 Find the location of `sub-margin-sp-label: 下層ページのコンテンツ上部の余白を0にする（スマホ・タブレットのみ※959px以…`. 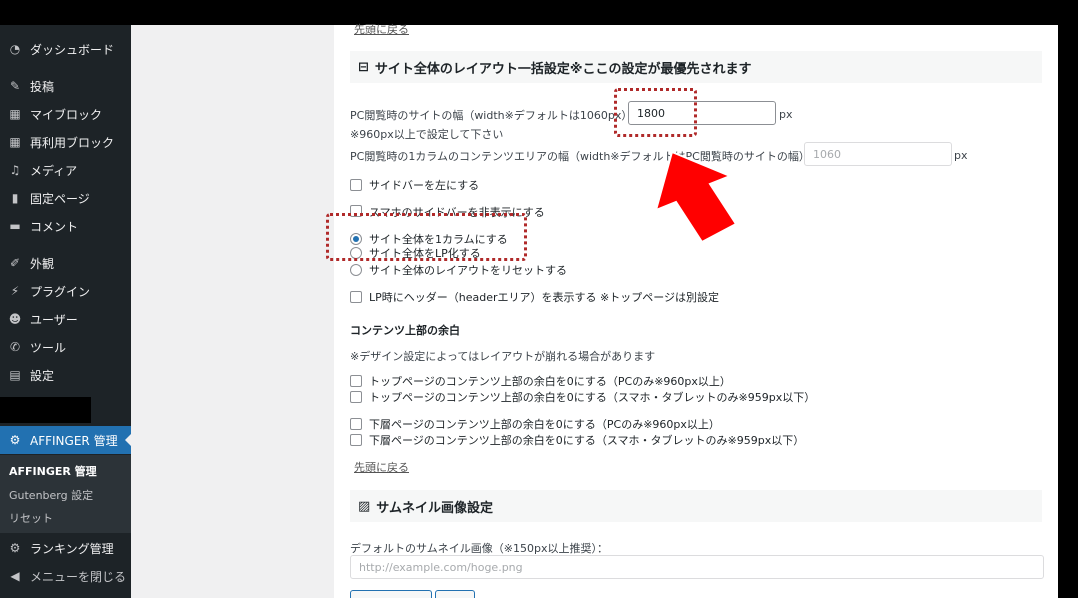

sub-margin-sp-label: 下層ページのコンテンツ上部の余白を0にする（スマホ・タブレットのみ※959px以… is located at coordinates (587, 440).